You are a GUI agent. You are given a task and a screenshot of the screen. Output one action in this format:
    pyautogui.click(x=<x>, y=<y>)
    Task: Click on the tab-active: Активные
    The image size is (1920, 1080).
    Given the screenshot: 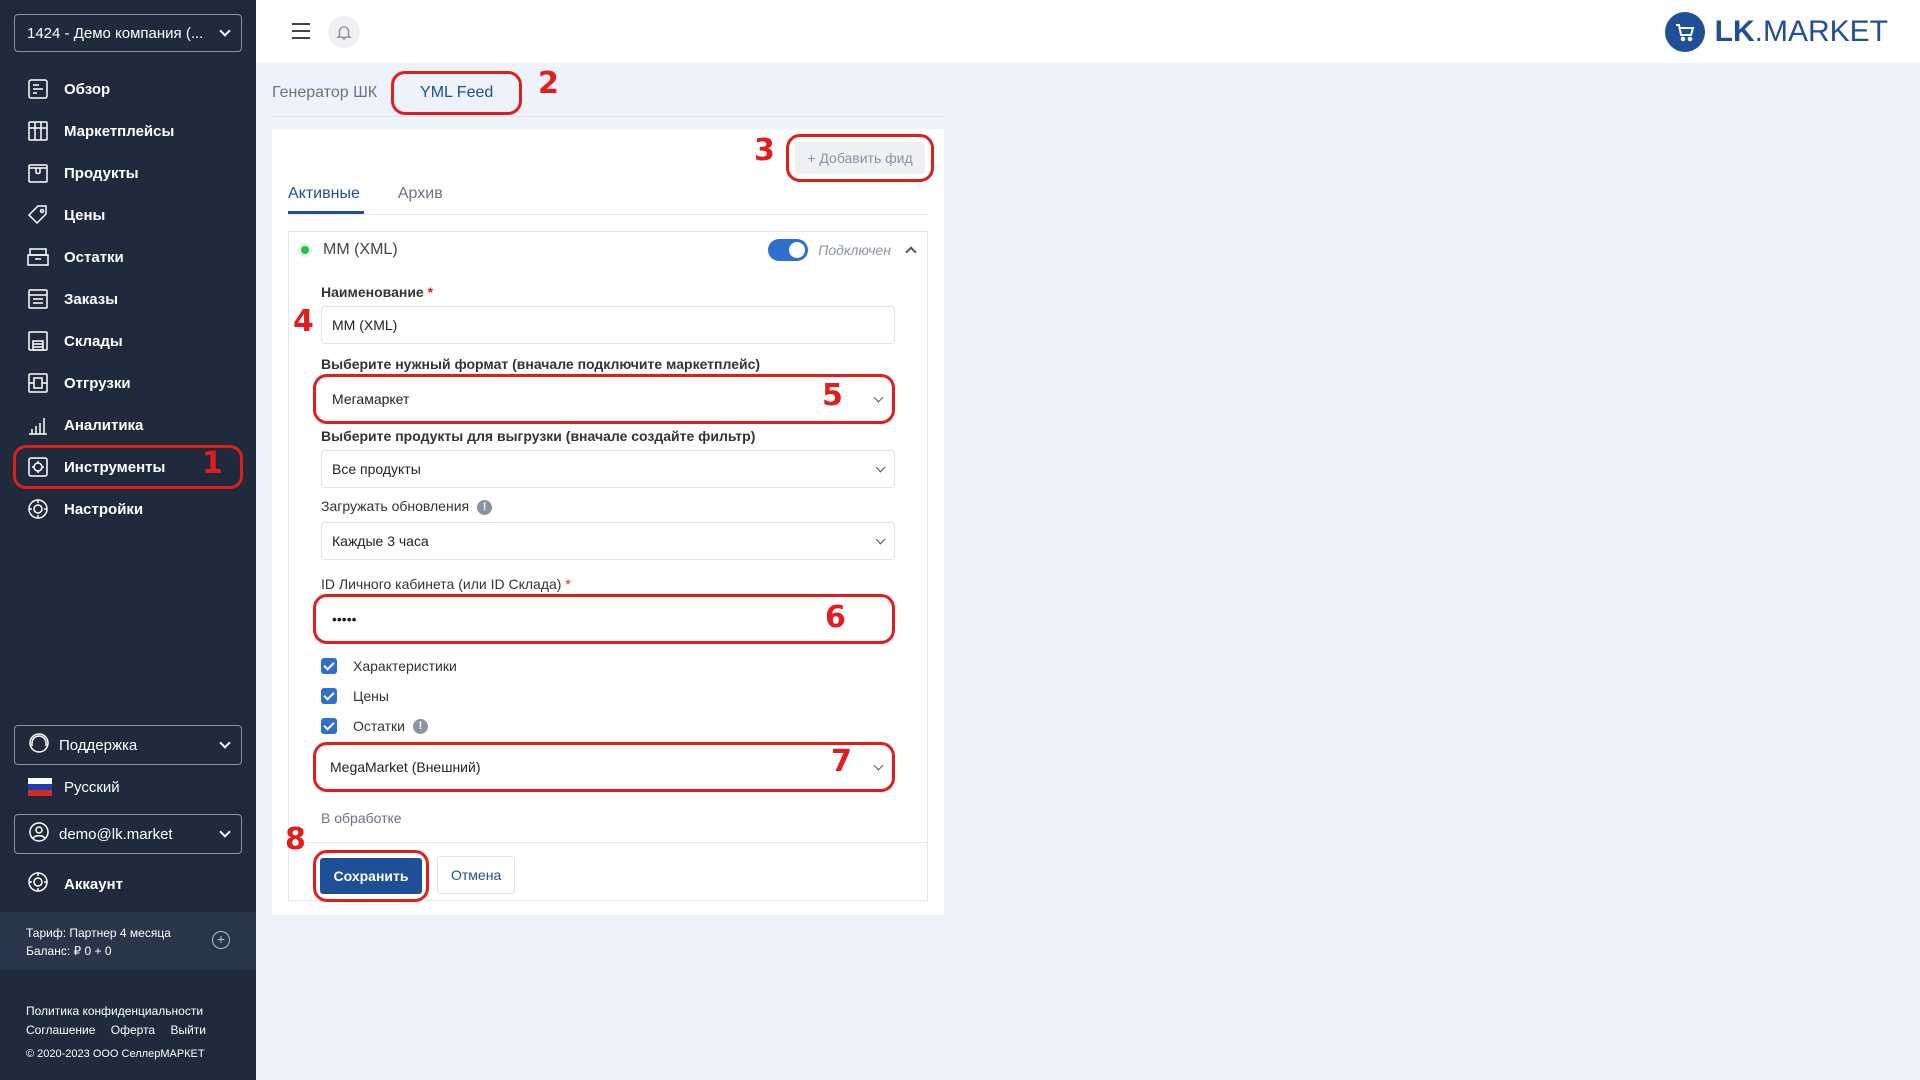 What is the action you would take?
    pyautogui.click(x=326, y=194)
    